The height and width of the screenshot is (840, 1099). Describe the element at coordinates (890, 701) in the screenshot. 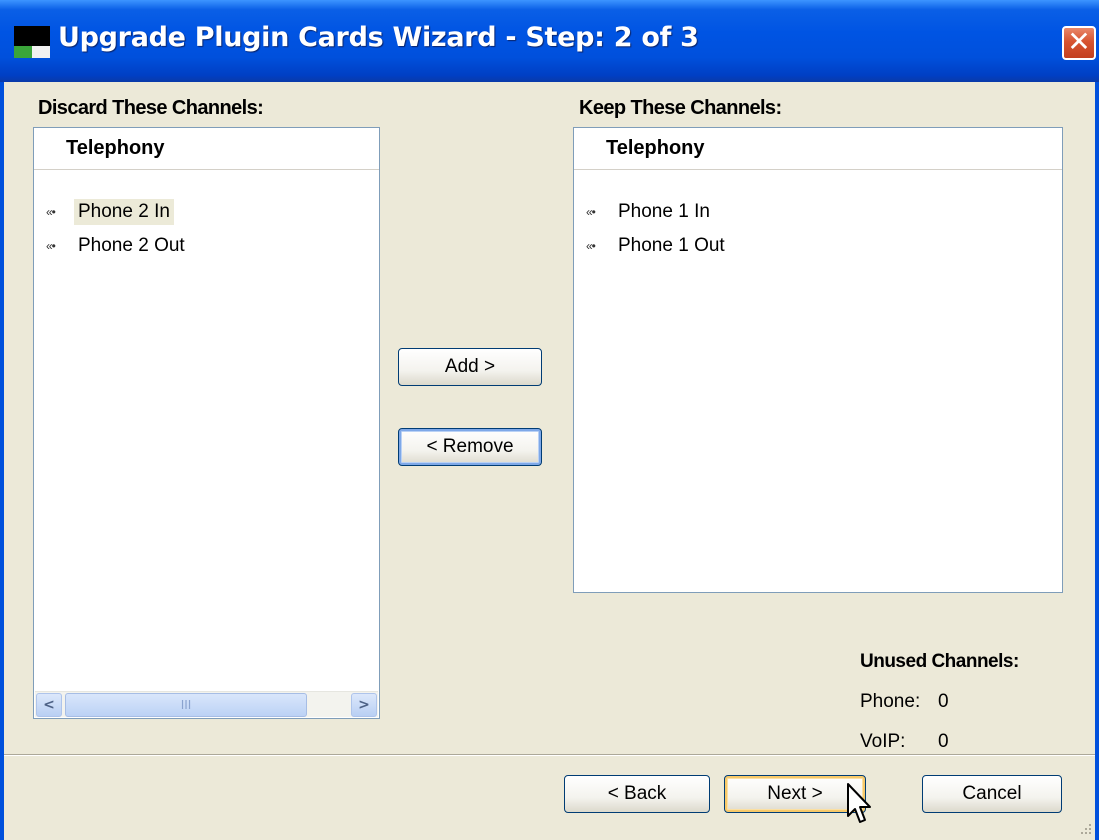

I see `phone-label: Phone:` at that location.